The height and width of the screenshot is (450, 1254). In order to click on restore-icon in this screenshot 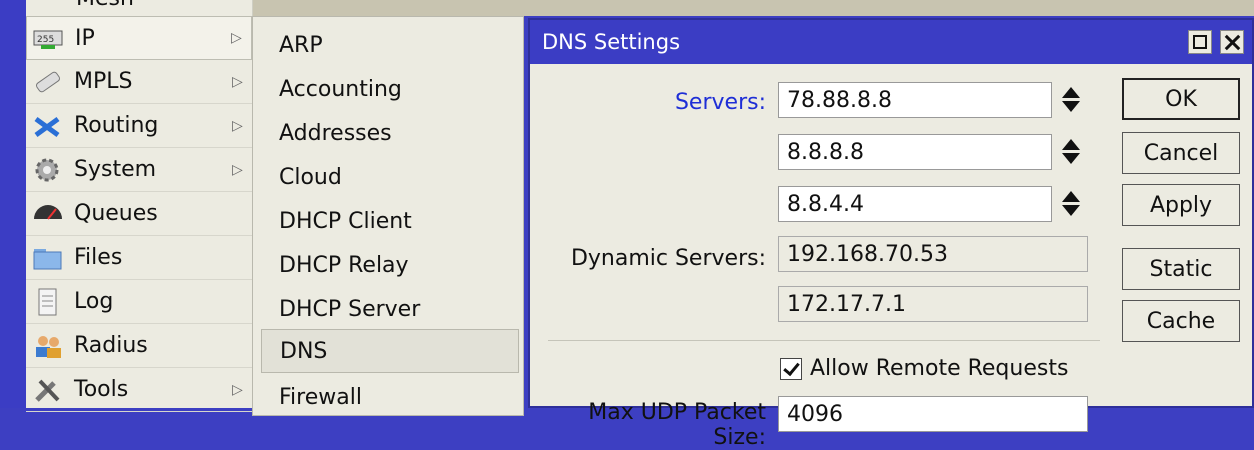, I will do `click(1200, 42)`.